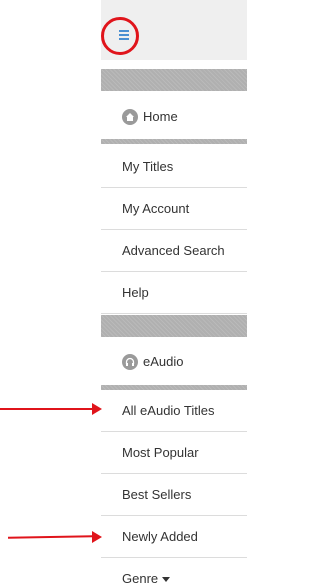 Image resolution: width=320 pixels, height=586 pixels. I want to click on caret-down-icon, so click(166, 580).